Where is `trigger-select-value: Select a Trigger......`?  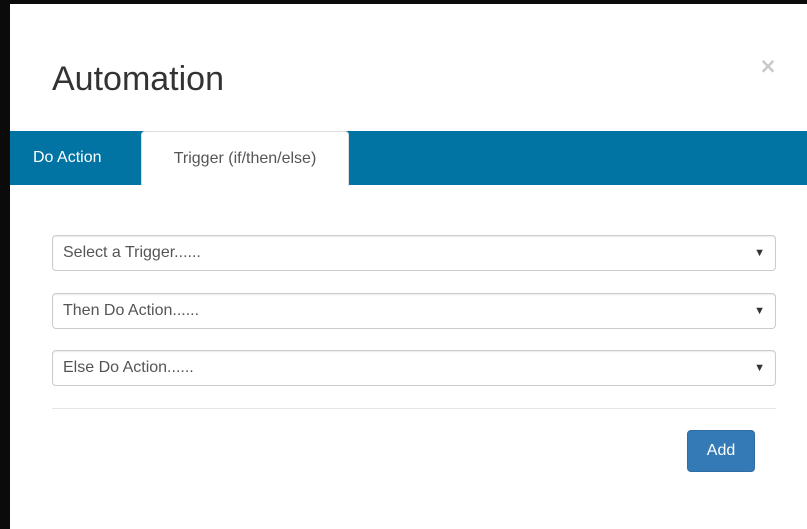 trigger-select-value: Select a Trigger...... is located at coordinates (132, 252).